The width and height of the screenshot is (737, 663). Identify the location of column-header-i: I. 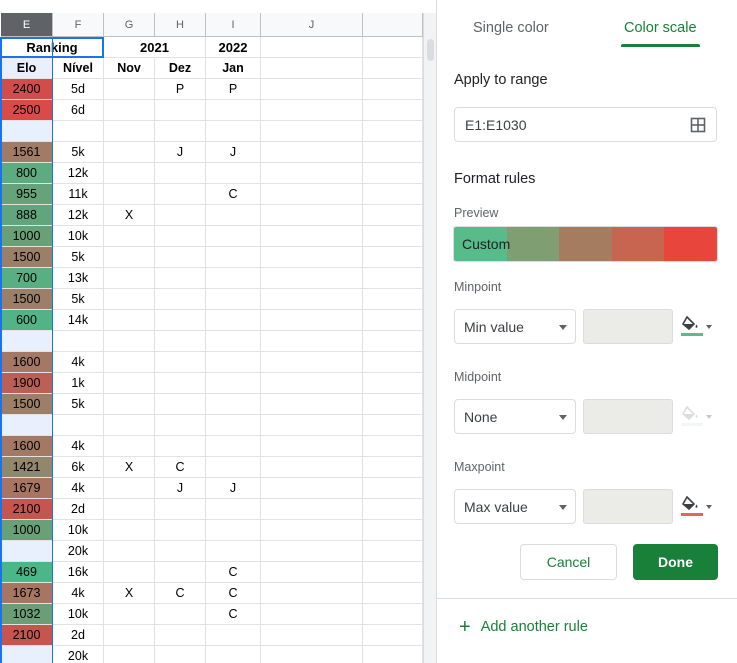
(233, 25).